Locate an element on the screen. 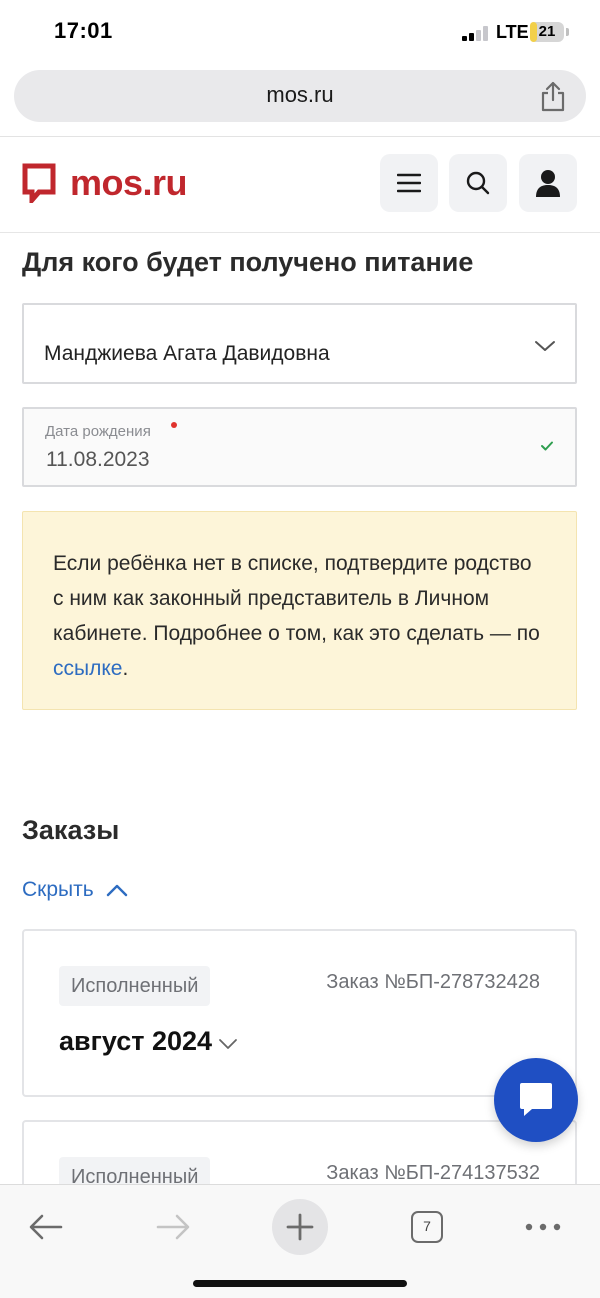  more-icon is located at coordinates (543, 1227).